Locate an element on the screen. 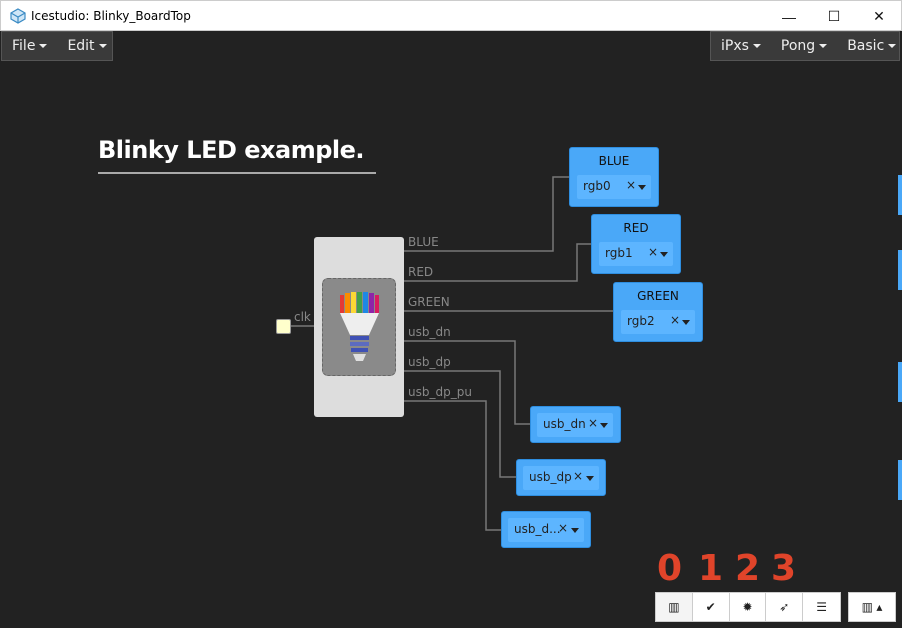 This screenshot has height=628, width=902. upload-button: ➶ is located at coordinates (785, 607).